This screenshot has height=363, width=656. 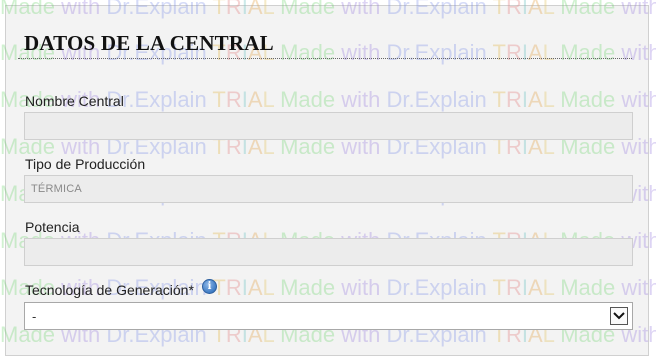 What do you see at coordinates (34, 316) in the screenshot?
I see `select-value: -` at bounding box center [34, 316].